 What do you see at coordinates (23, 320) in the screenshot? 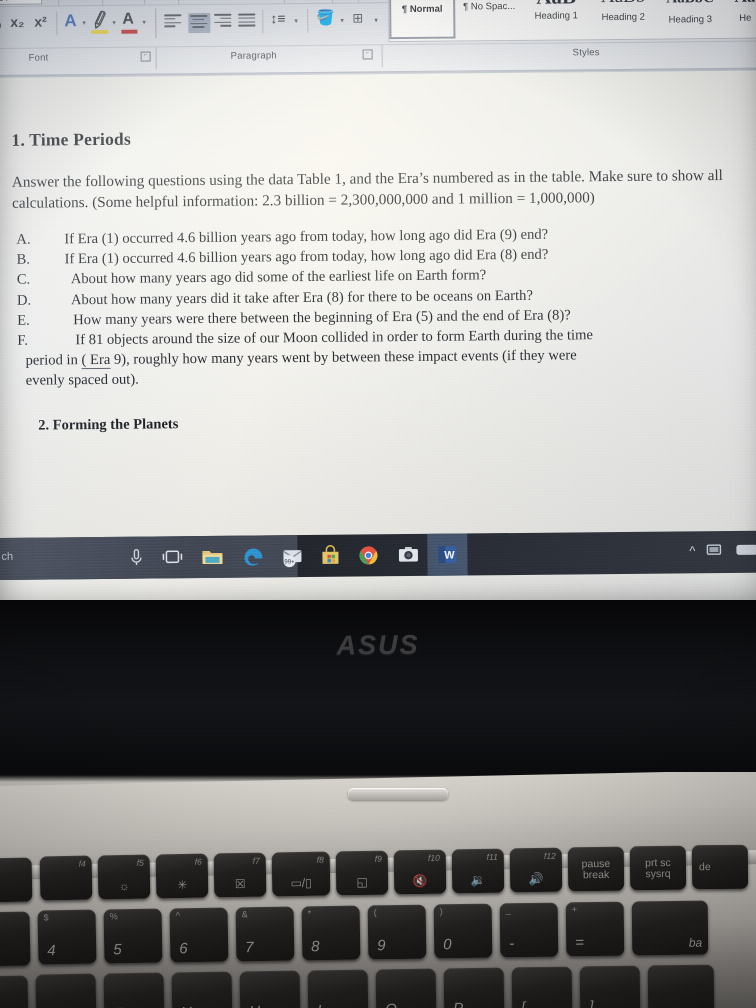
I see `question-letter: E.` at bounding box center [23, 320].